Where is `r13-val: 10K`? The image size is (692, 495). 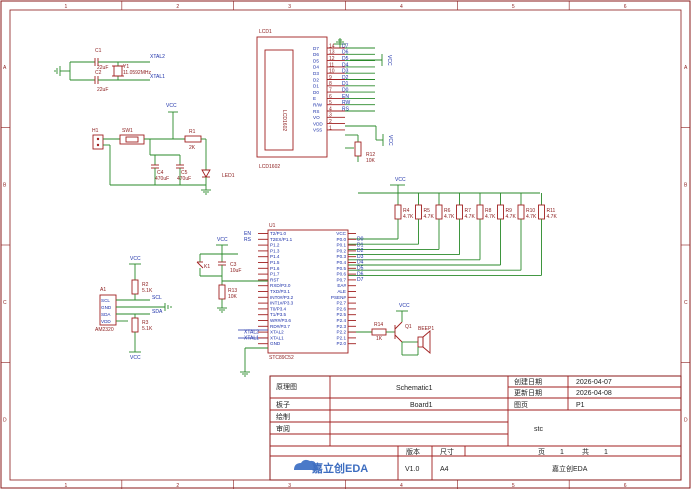 r13-val: 10K is located at coordinates (233, 297).